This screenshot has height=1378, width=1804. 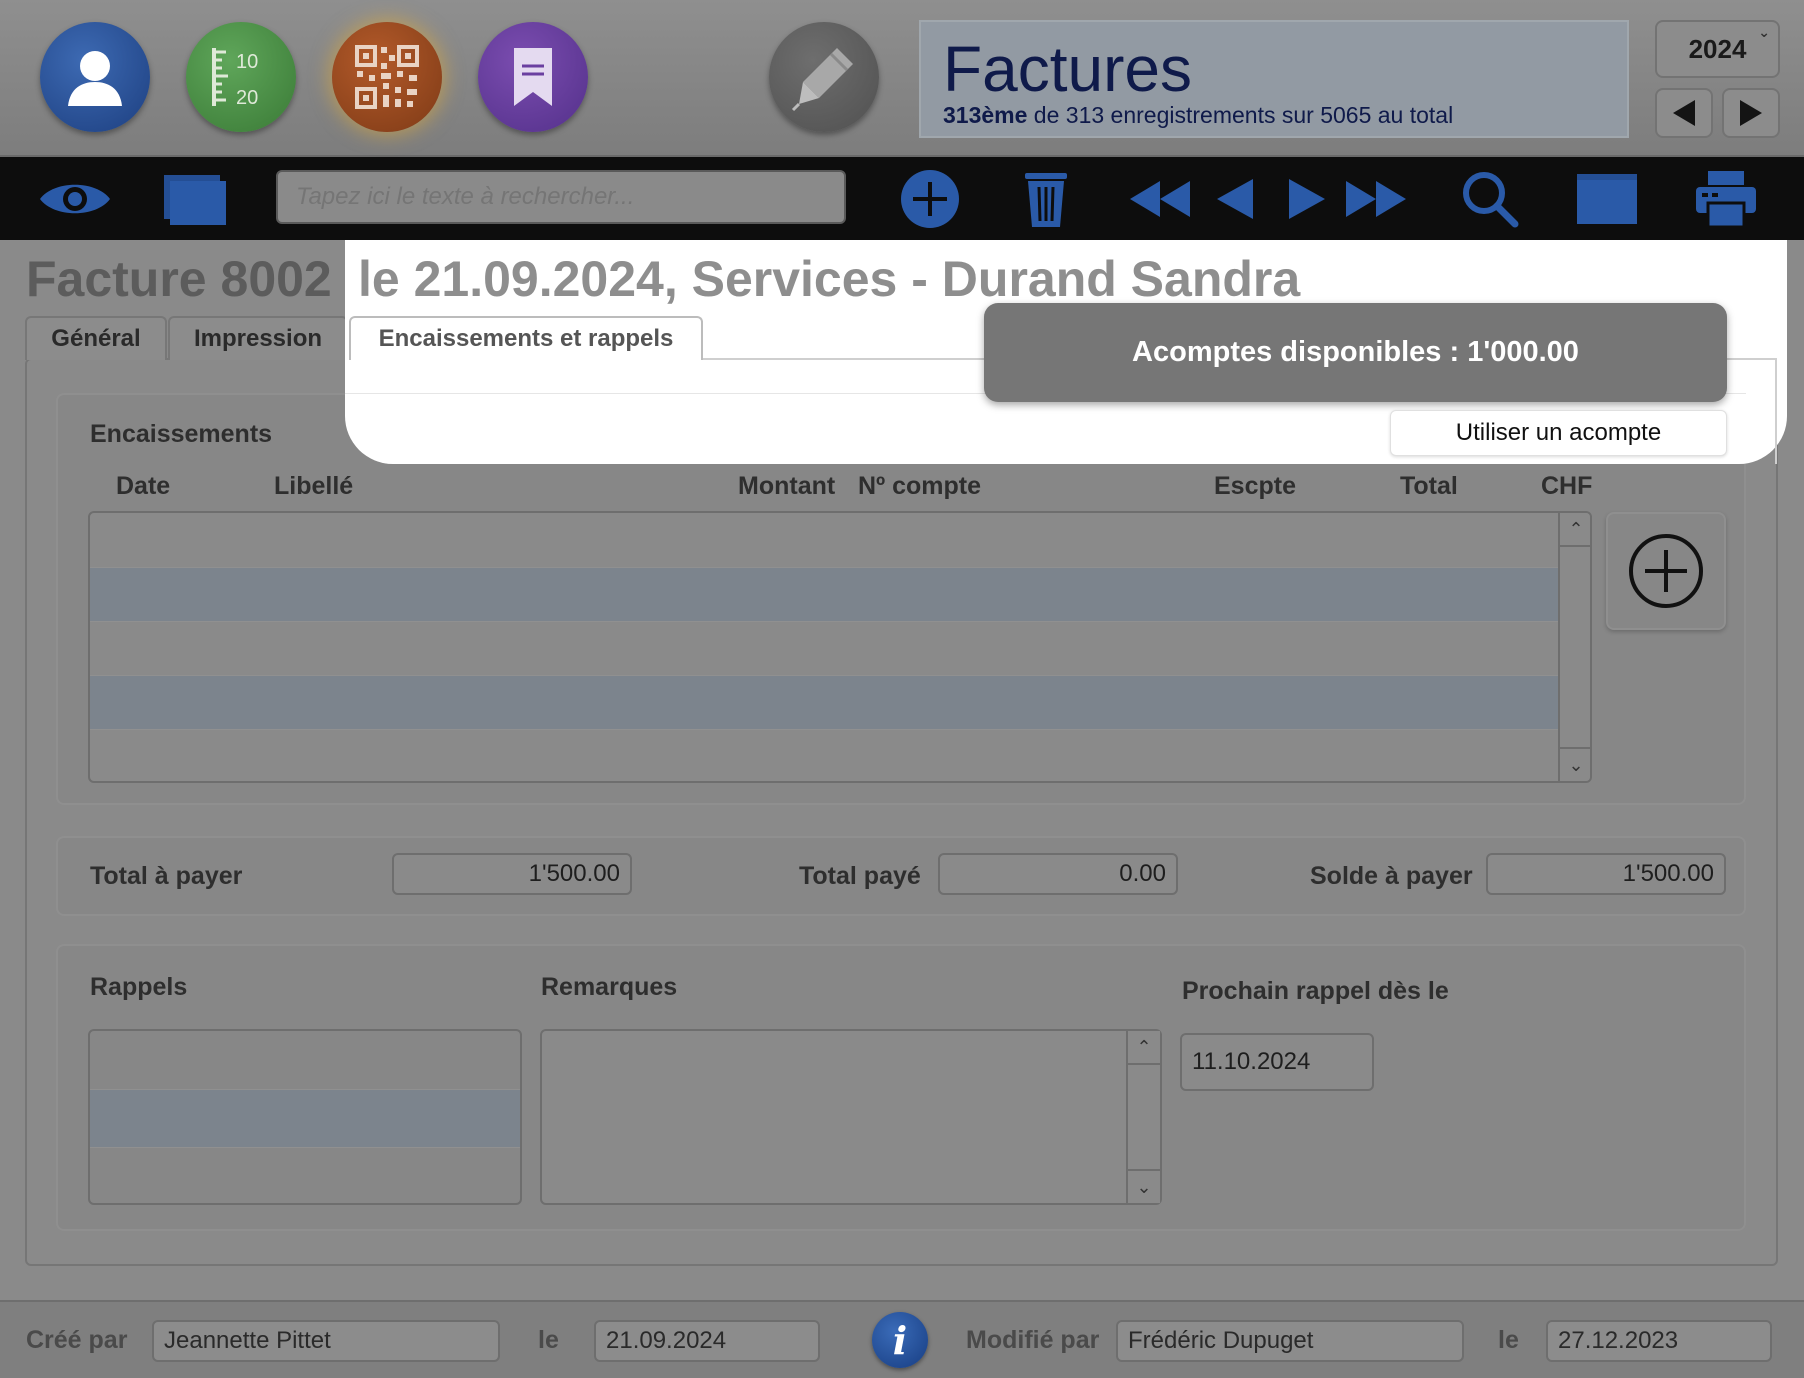 I want to click on numbers-icon-top: 10, so click(x=247, y=62).